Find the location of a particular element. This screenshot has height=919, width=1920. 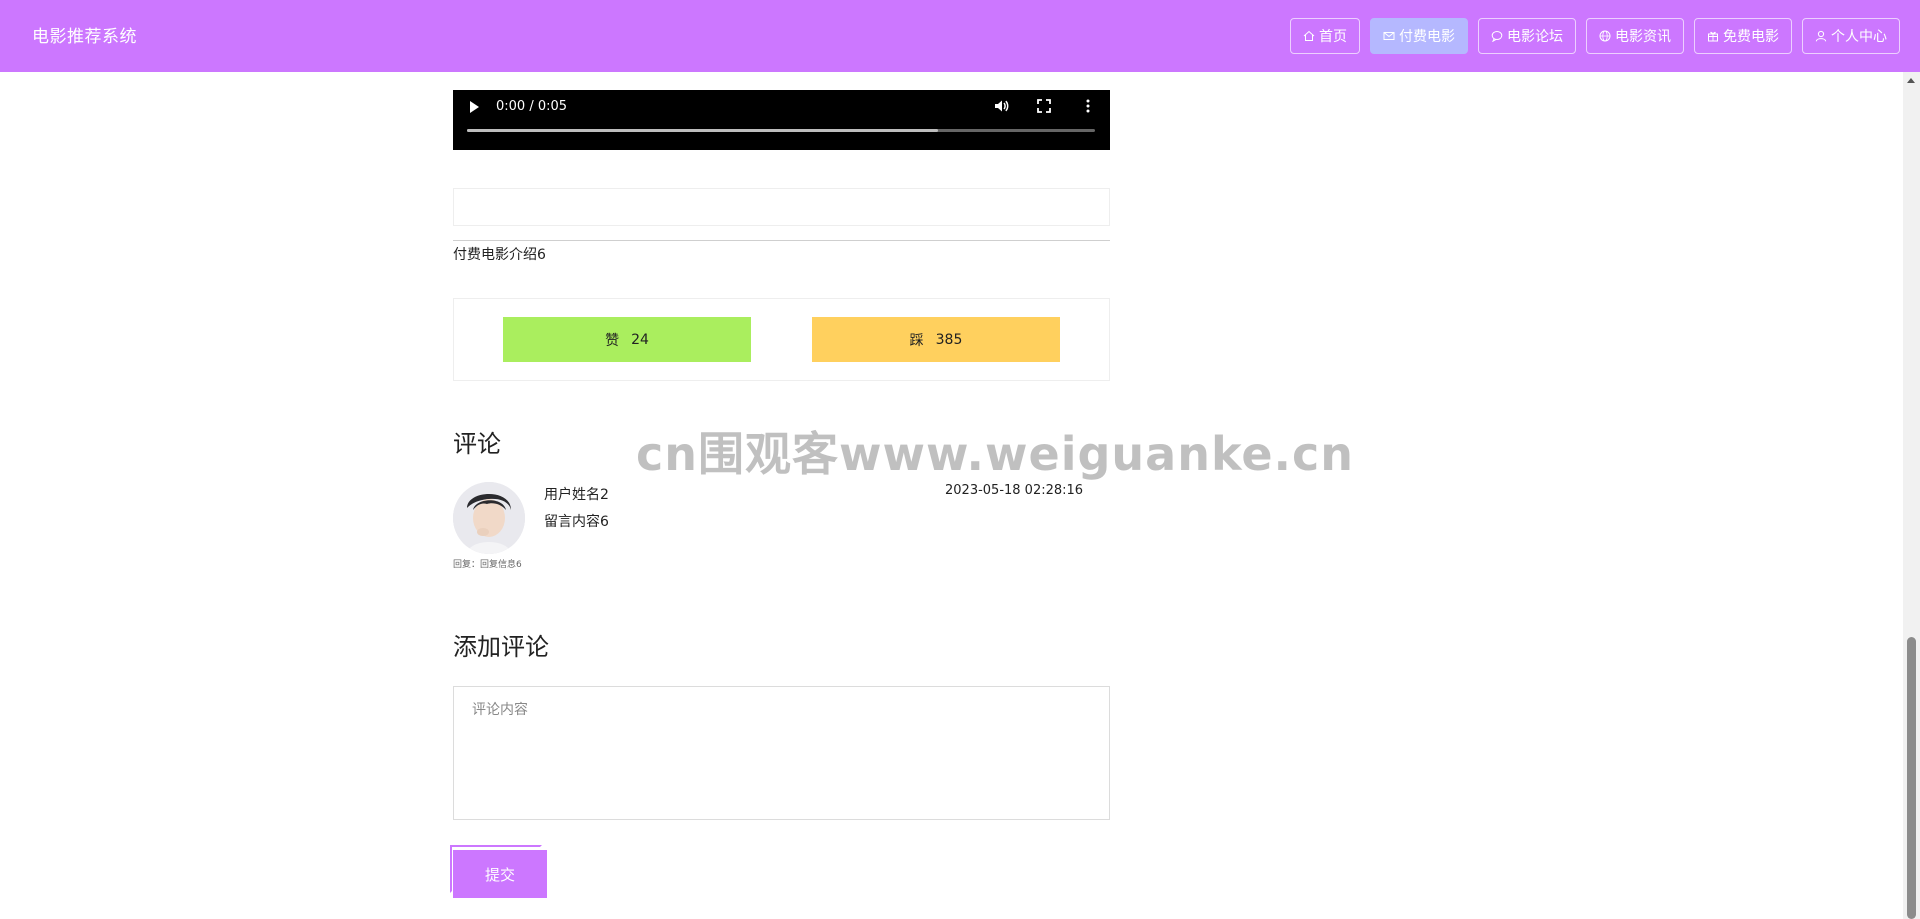

site-brand: 电影推荐系统 is located at coordinates (84, 37).